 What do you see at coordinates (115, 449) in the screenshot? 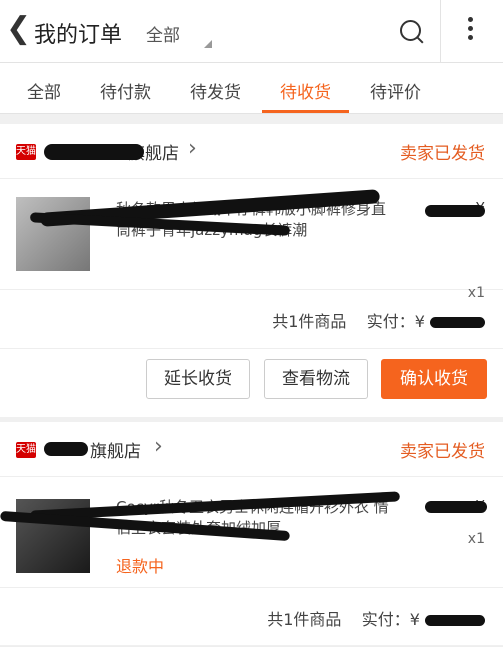
I see `shop-name: 旗舰店` at bounding box center [115, 449].